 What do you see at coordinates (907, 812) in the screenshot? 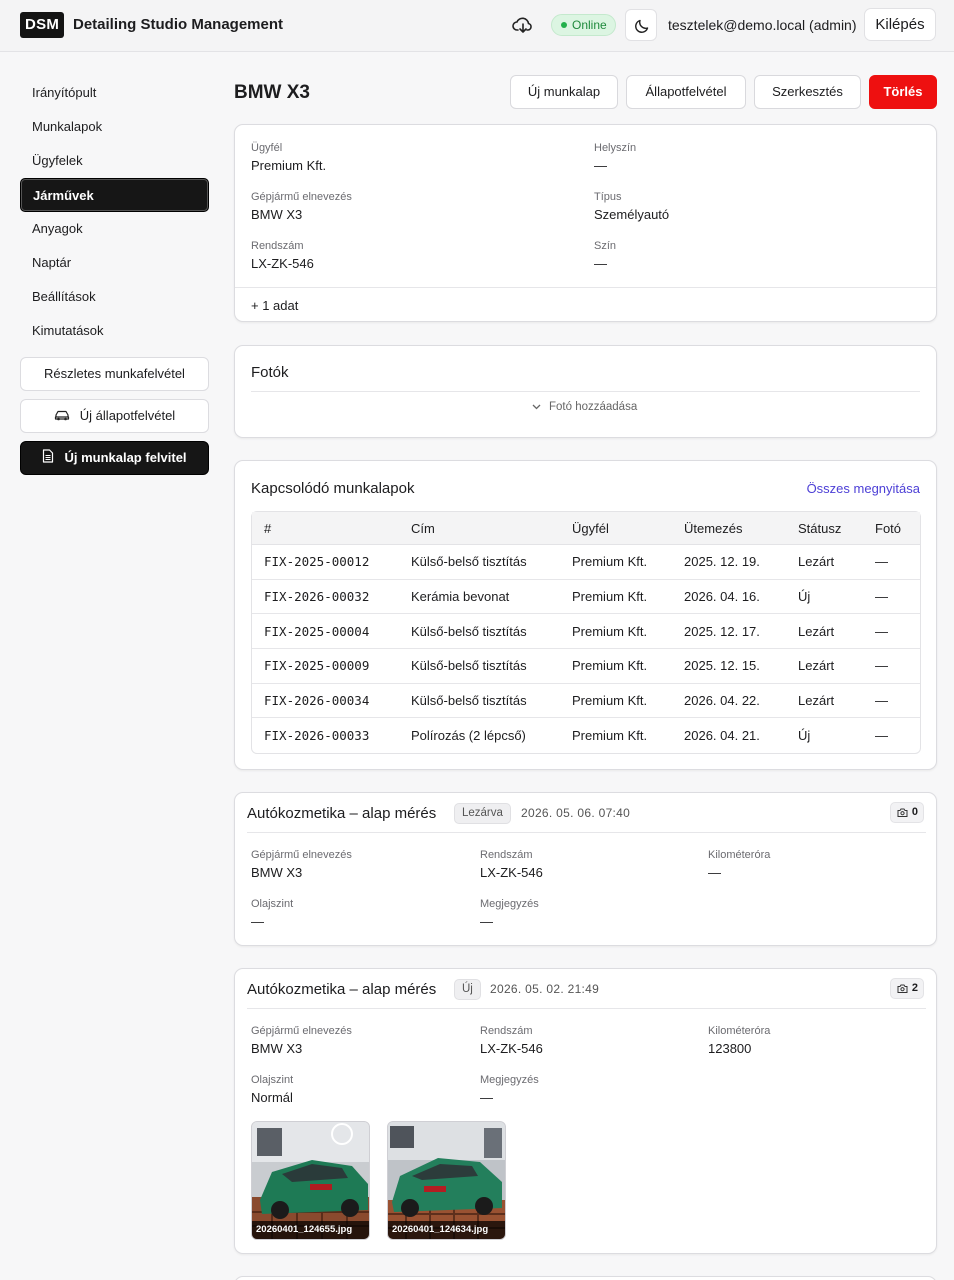
I see `photo-count-badge: 0` at bounding box center [907, 812].